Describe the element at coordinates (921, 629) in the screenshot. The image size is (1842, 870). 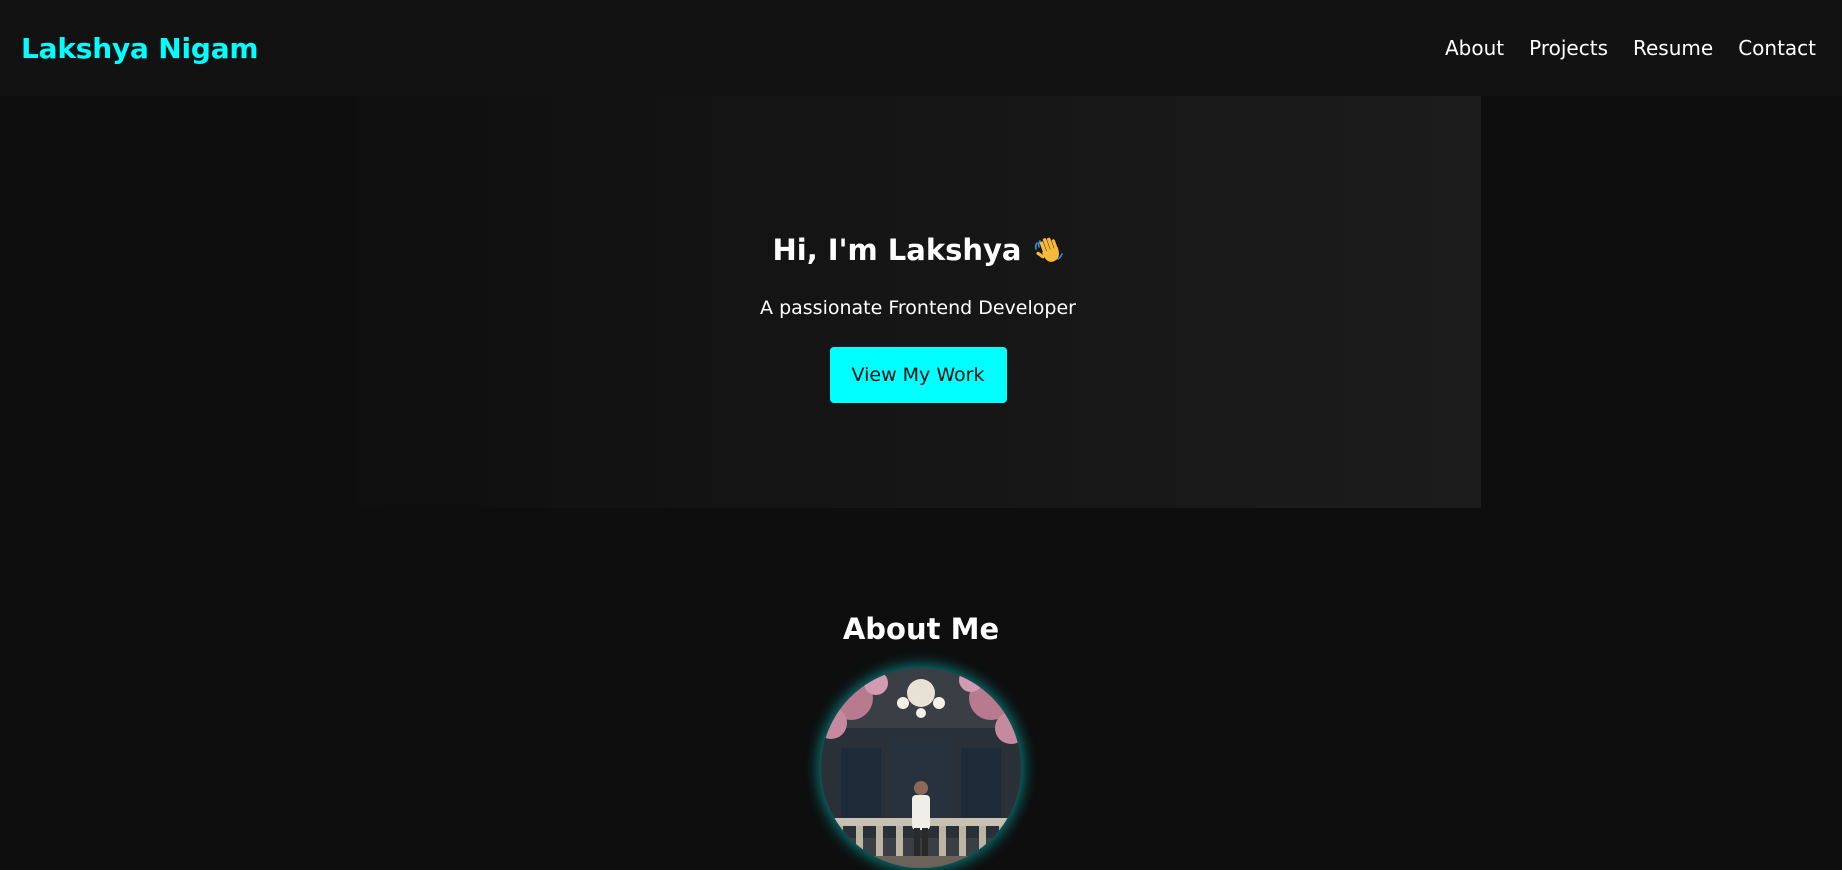
I see `about-title: About Me` at that location.